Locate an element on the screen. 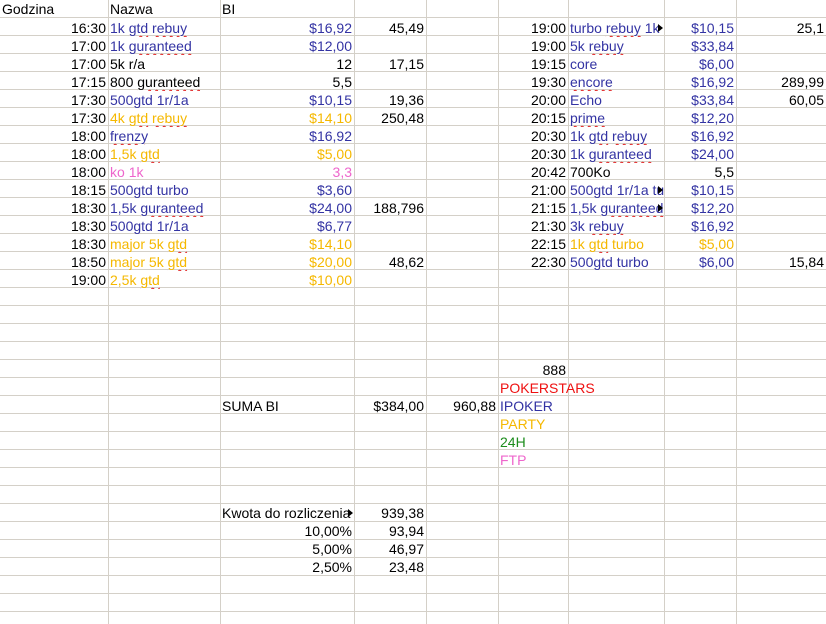 The width and height of the screenshot is (826, 624). tournament-name: 4k gtd rebuy is located at coordinates (164, 118).